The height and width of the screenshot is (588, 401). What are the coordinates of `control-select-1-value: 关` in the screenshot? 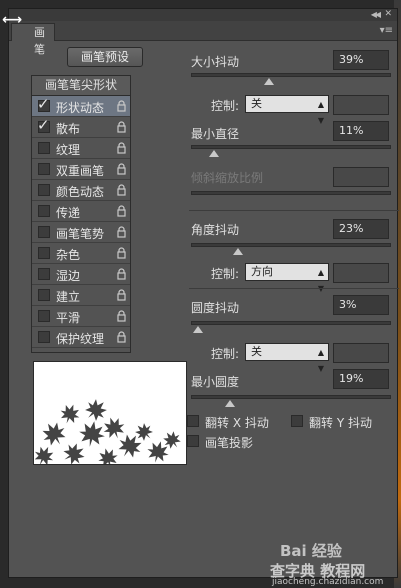 It's located at (256, 103).